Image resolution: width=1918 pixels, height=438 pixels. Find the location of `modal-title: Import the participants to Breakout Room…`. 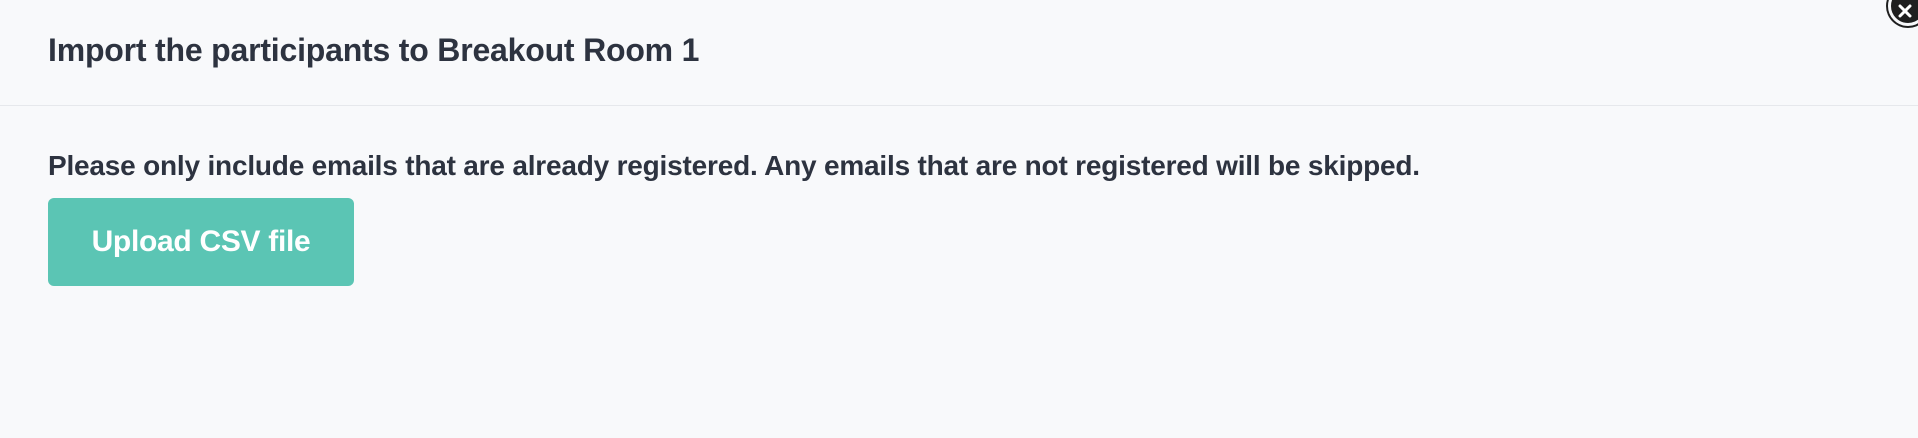

modal-title: Import the participants to Breakout Room… is located at coordinates (374, 50).